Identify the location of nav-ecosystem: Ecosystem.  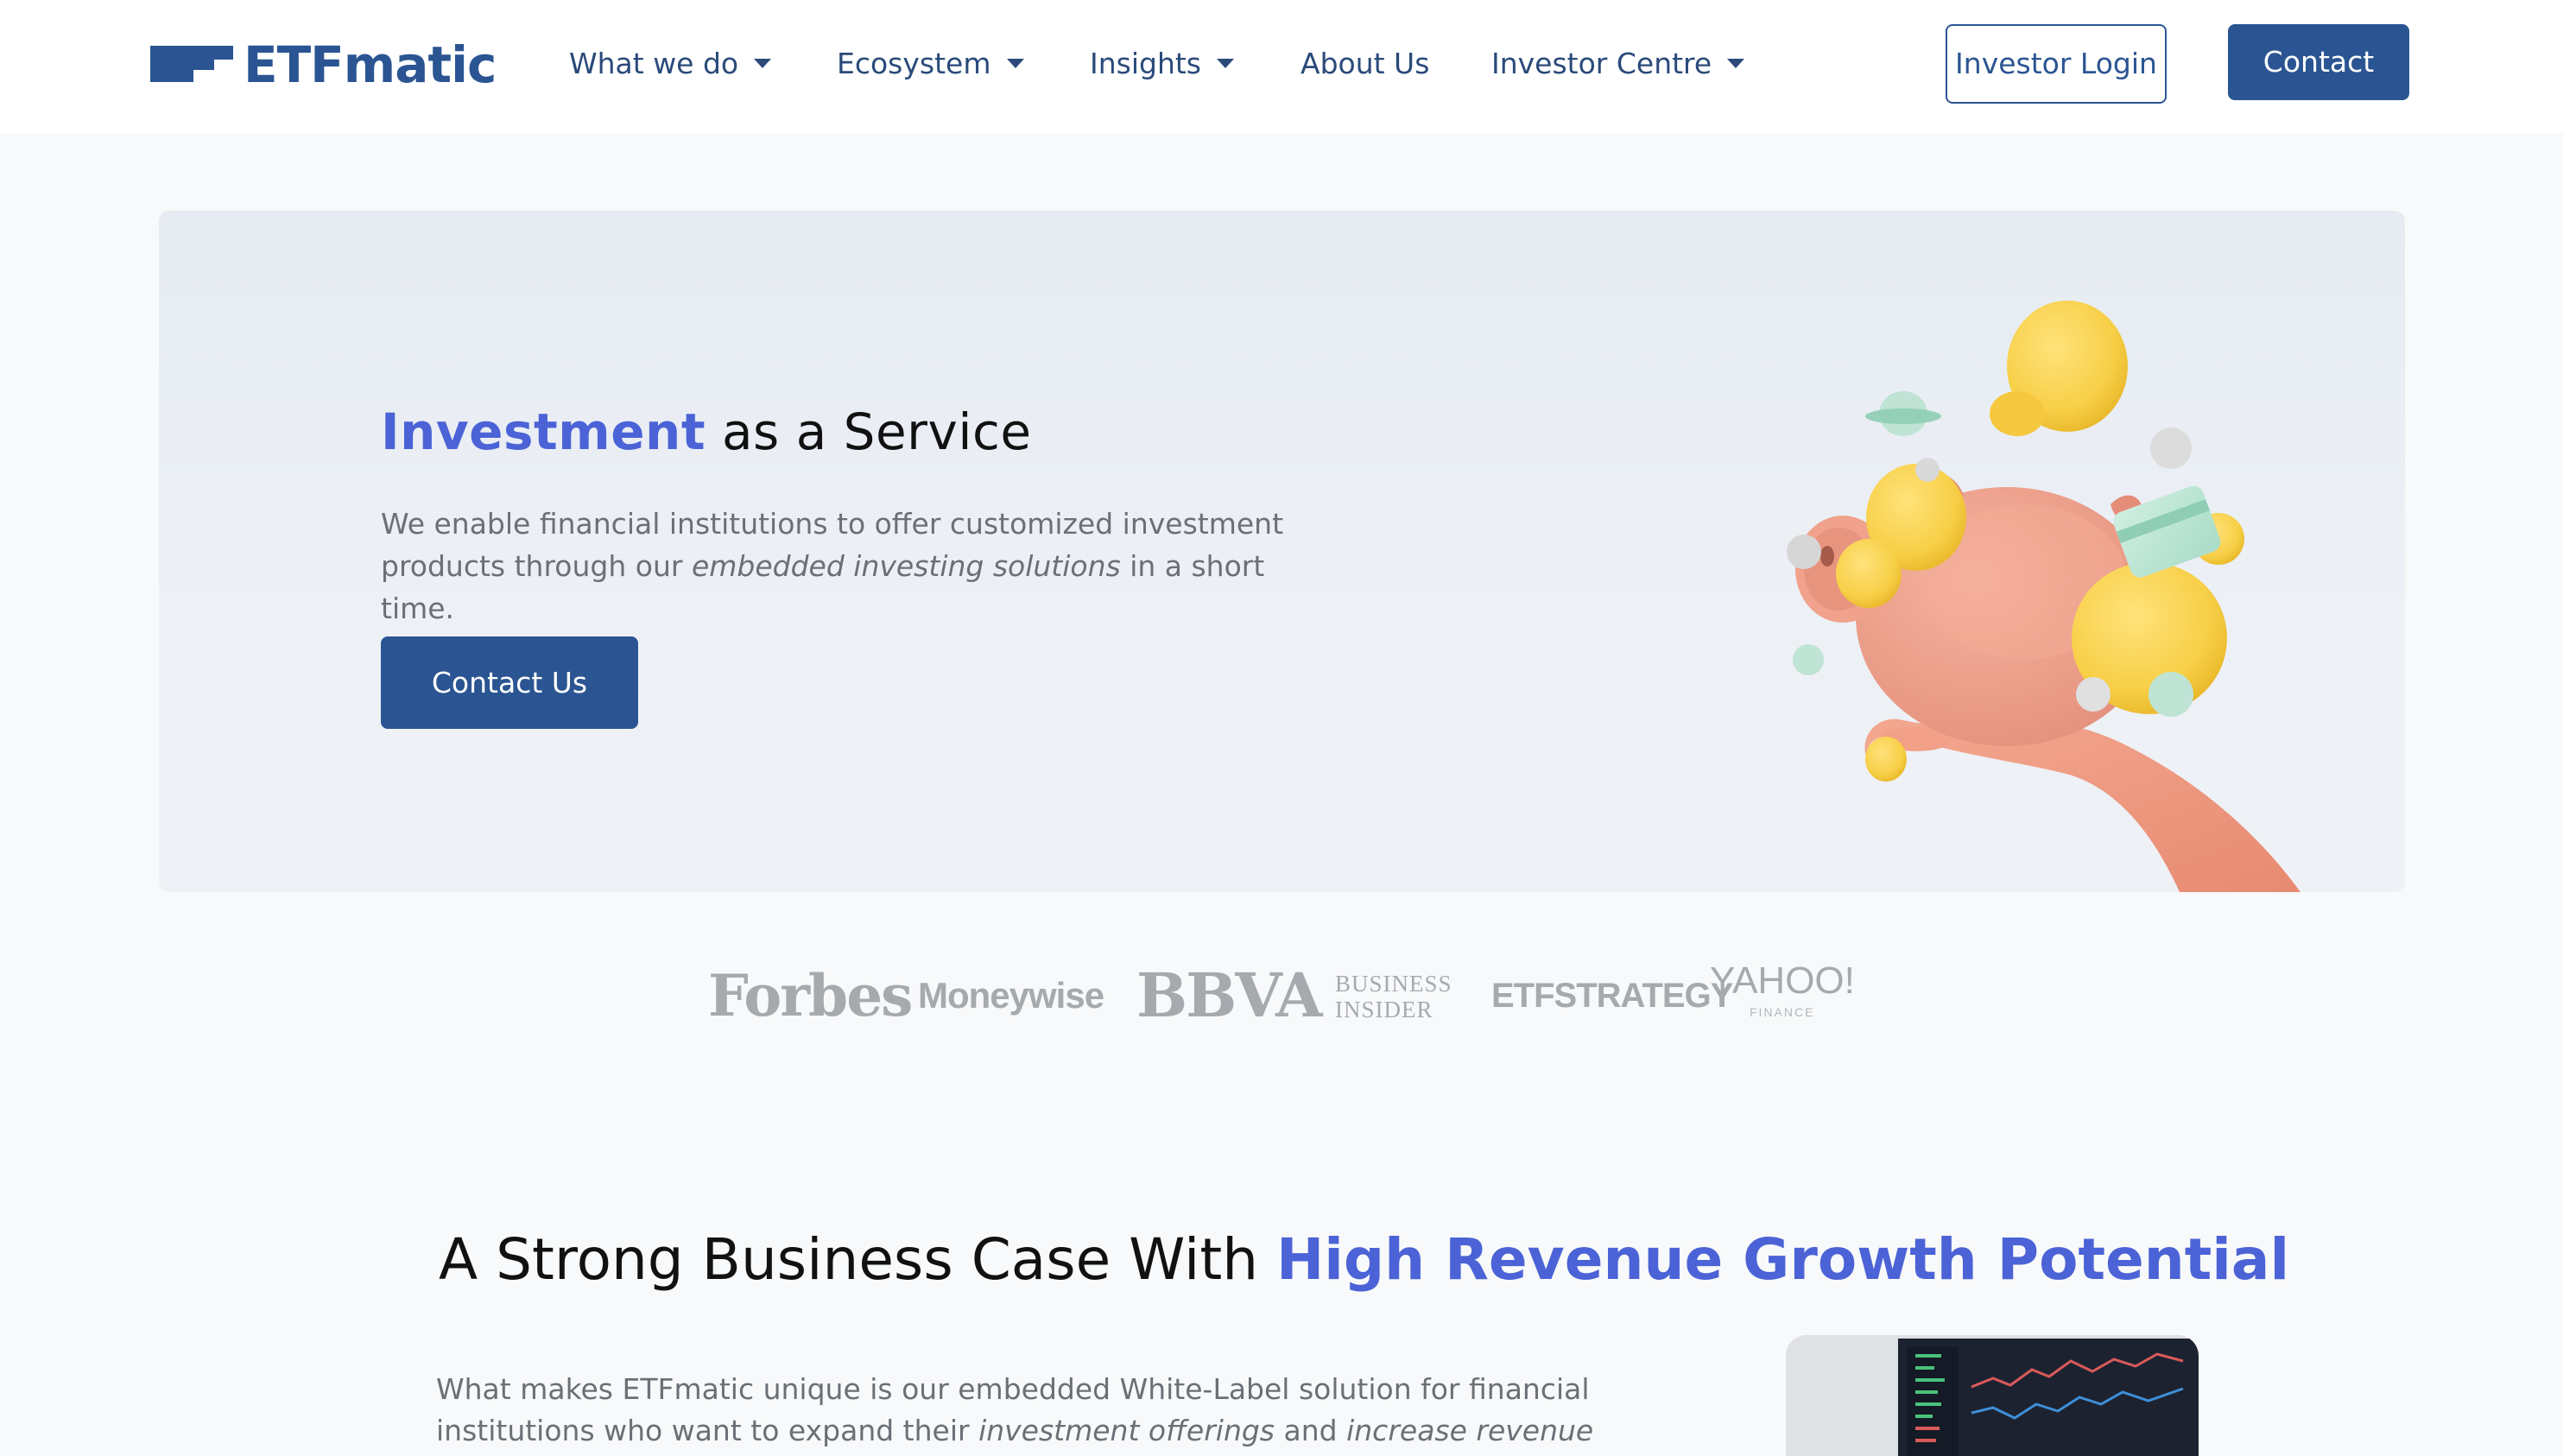
(930, 64).